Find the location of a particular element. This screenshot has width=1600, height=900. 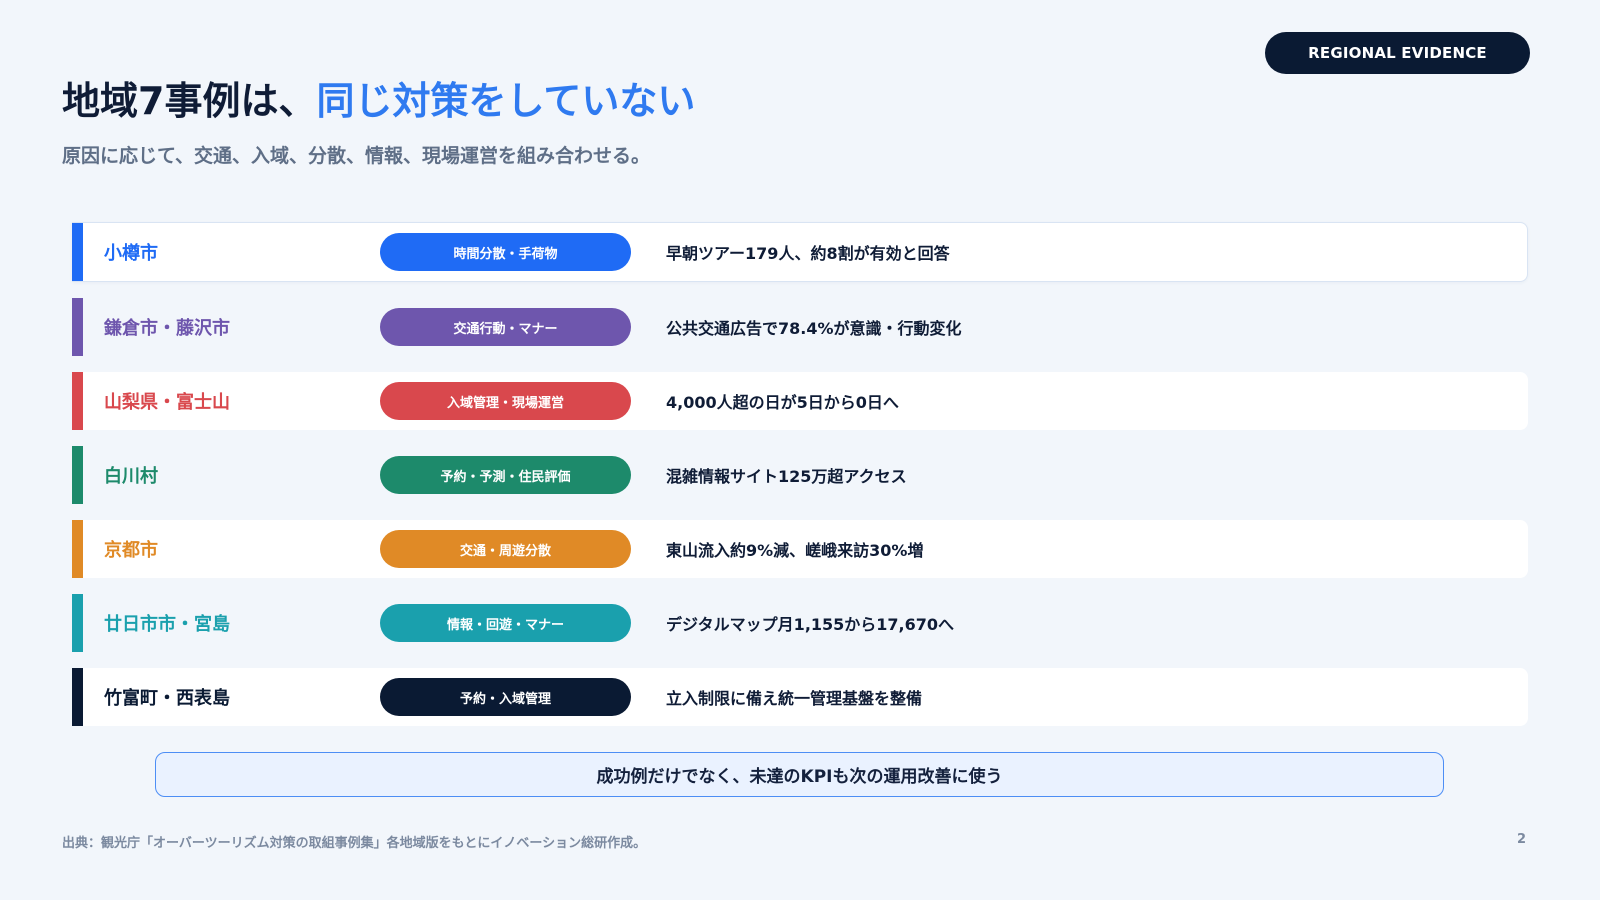

case-row-hatsukaichi: 廿日市市・宮島 情報・回遊・マナー デジタルマップ月1,155から17,670へ is located at coordinates (800, 623).